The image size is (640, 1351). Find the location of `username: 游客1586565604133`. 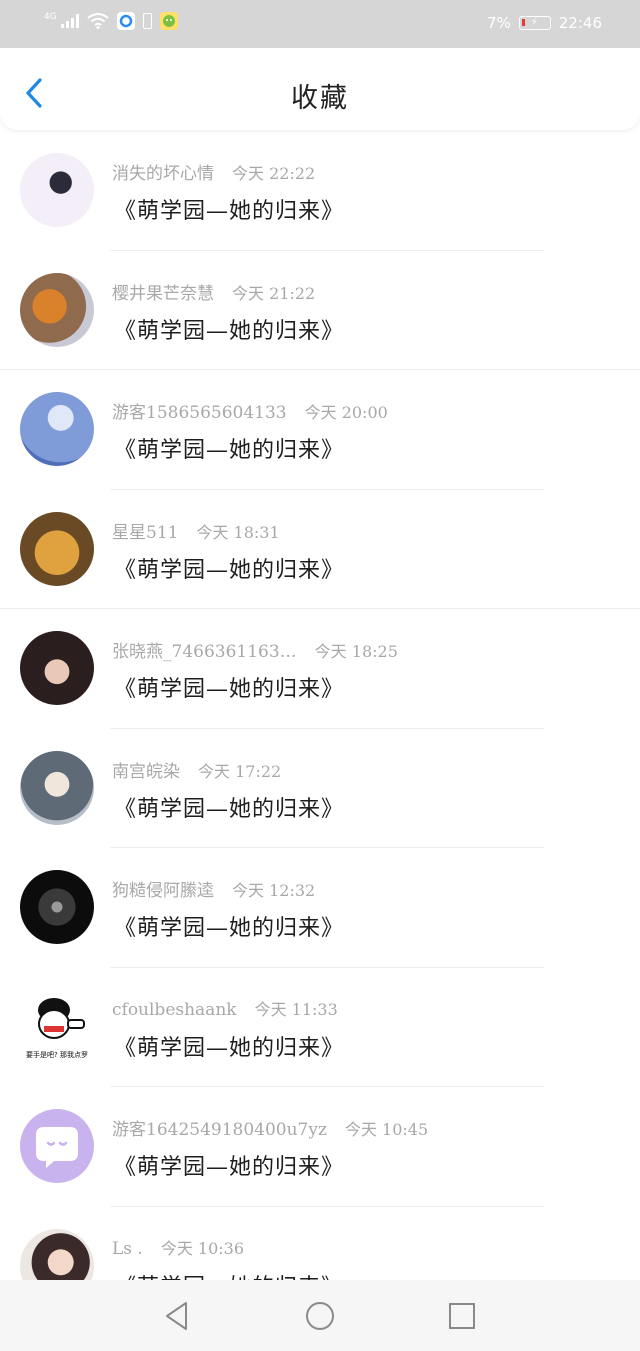

username: 游客1586565604133 is located at coordinates (199, 413).